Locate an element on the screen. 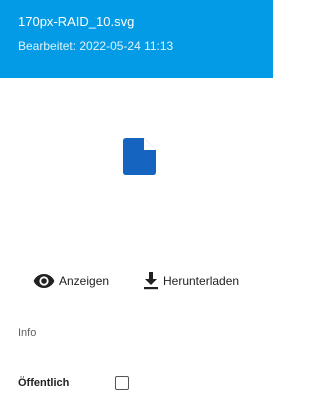  file-actions: Anzeigen Herunterladen is located at coordinates (136, 281).